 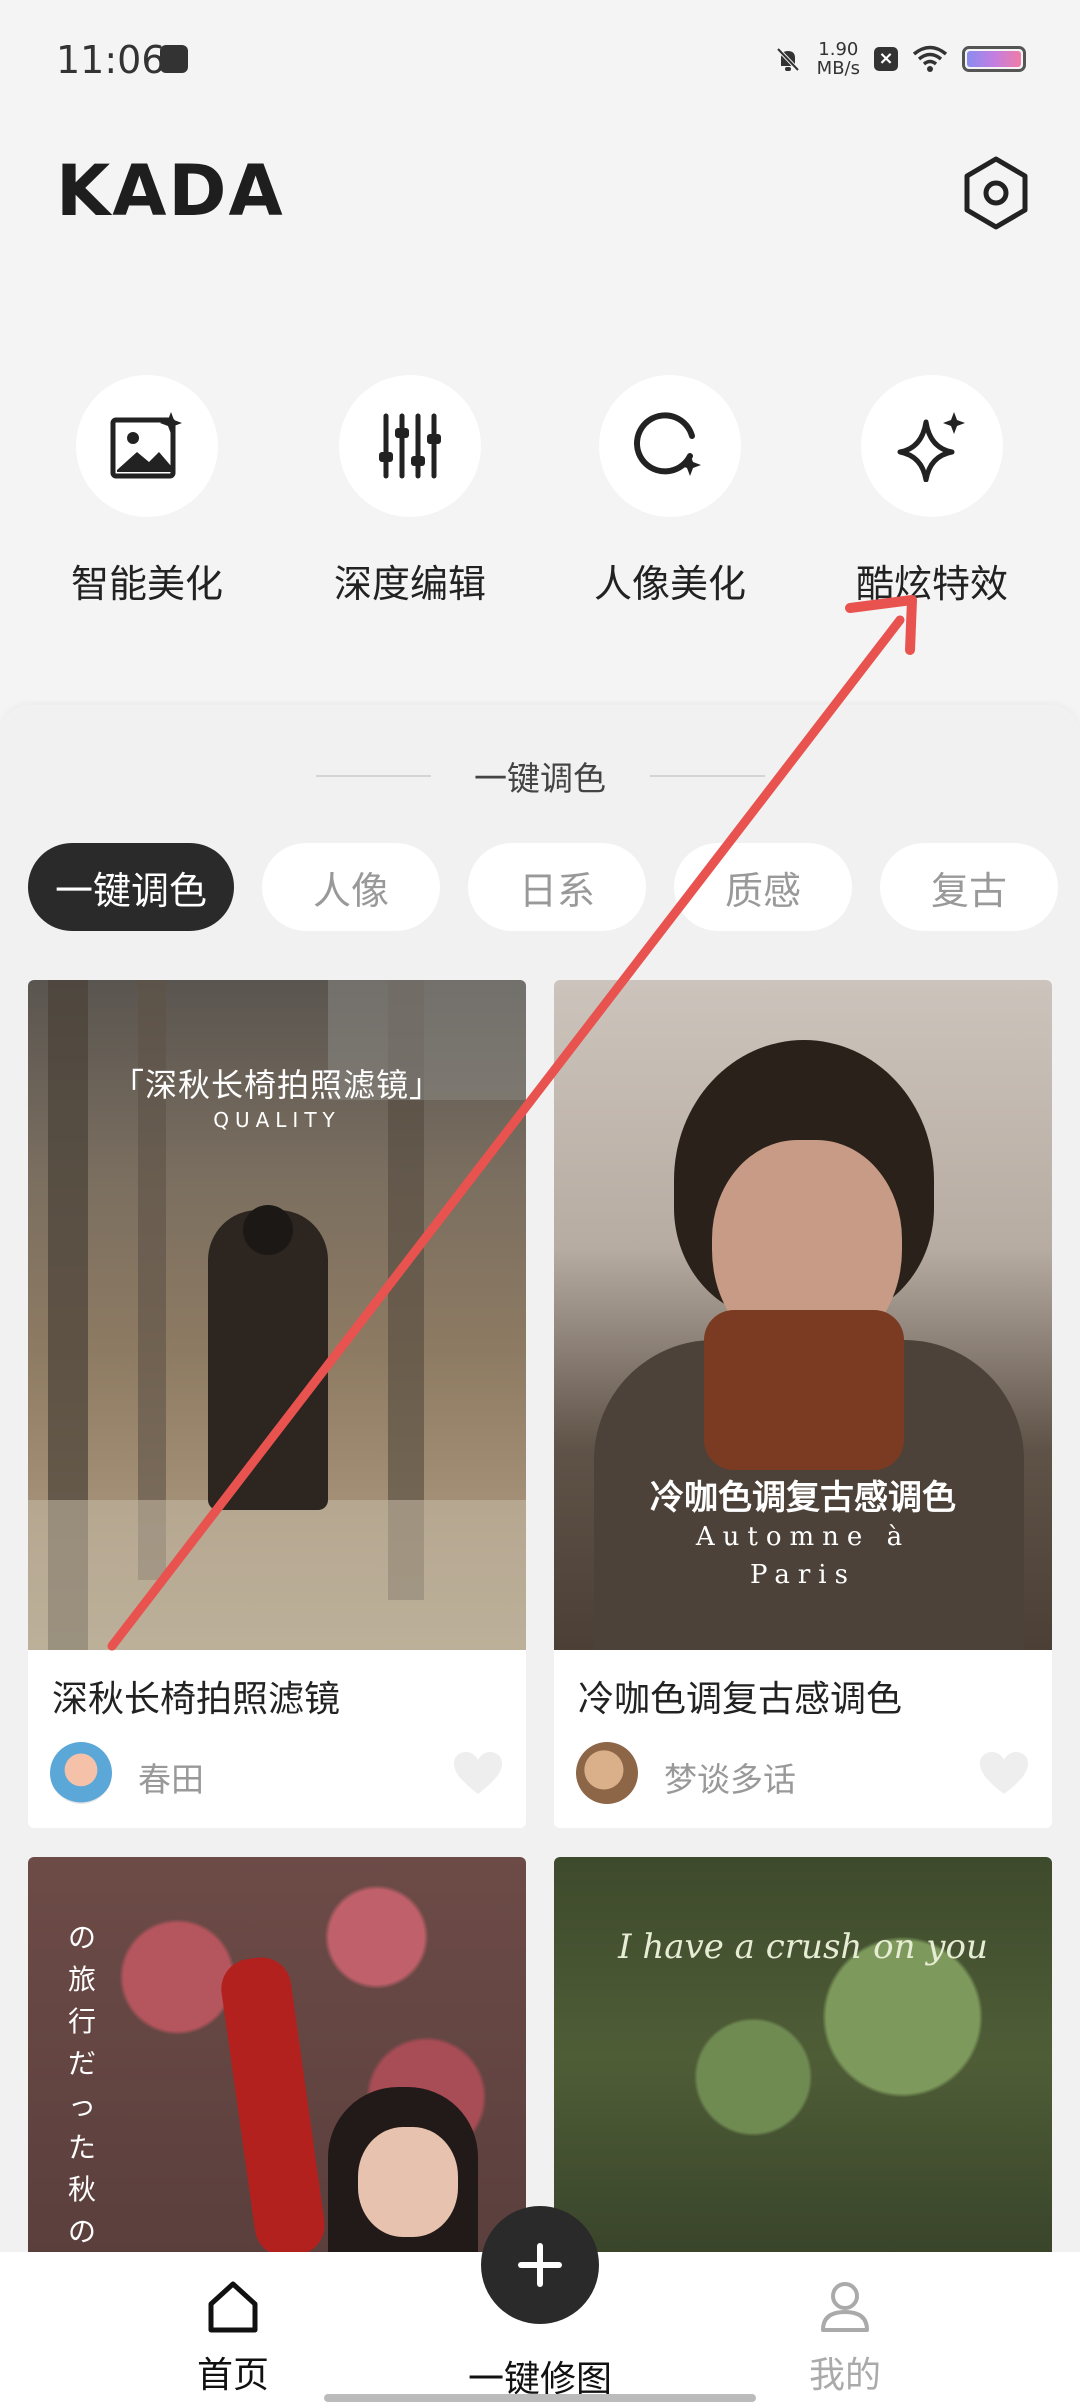 What do you see at coordinates (803, 1575) in the screenshot?
I see `card-overlay-subtitle-2: Paris` at bounding box center [803, 1575].